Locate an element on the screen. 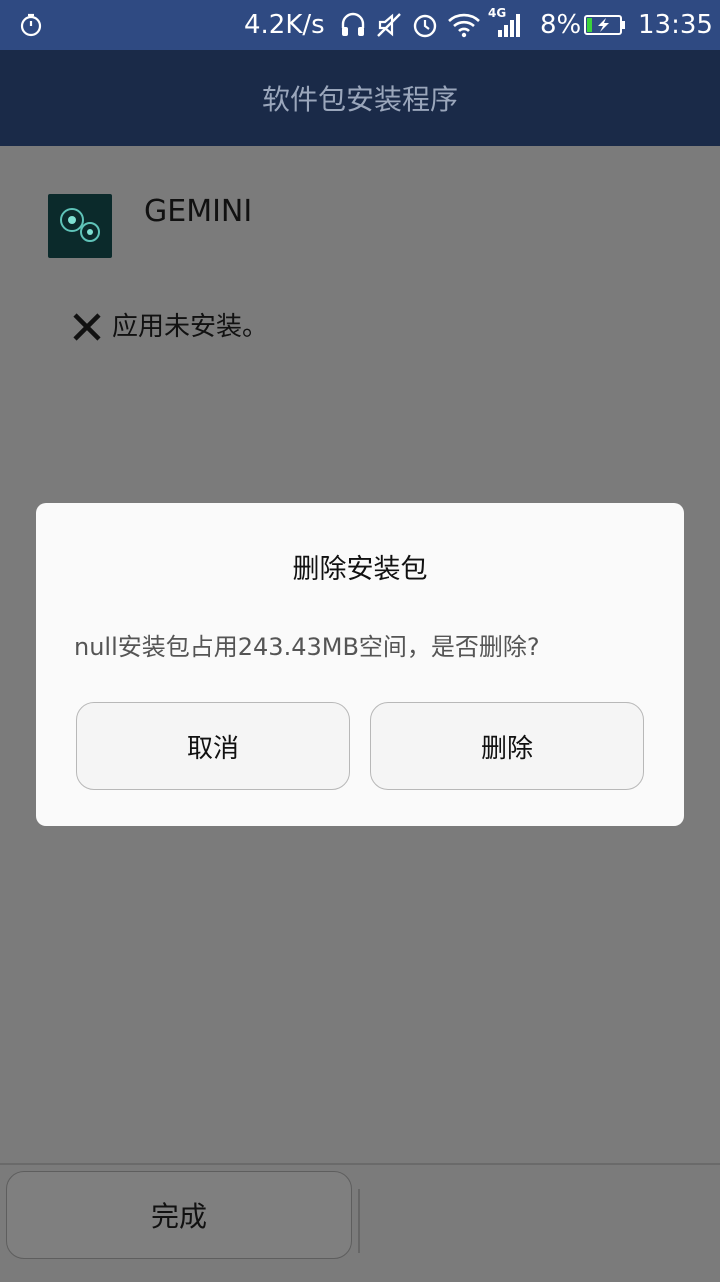  clock: 13:35 is located at coordinates (675, 25).